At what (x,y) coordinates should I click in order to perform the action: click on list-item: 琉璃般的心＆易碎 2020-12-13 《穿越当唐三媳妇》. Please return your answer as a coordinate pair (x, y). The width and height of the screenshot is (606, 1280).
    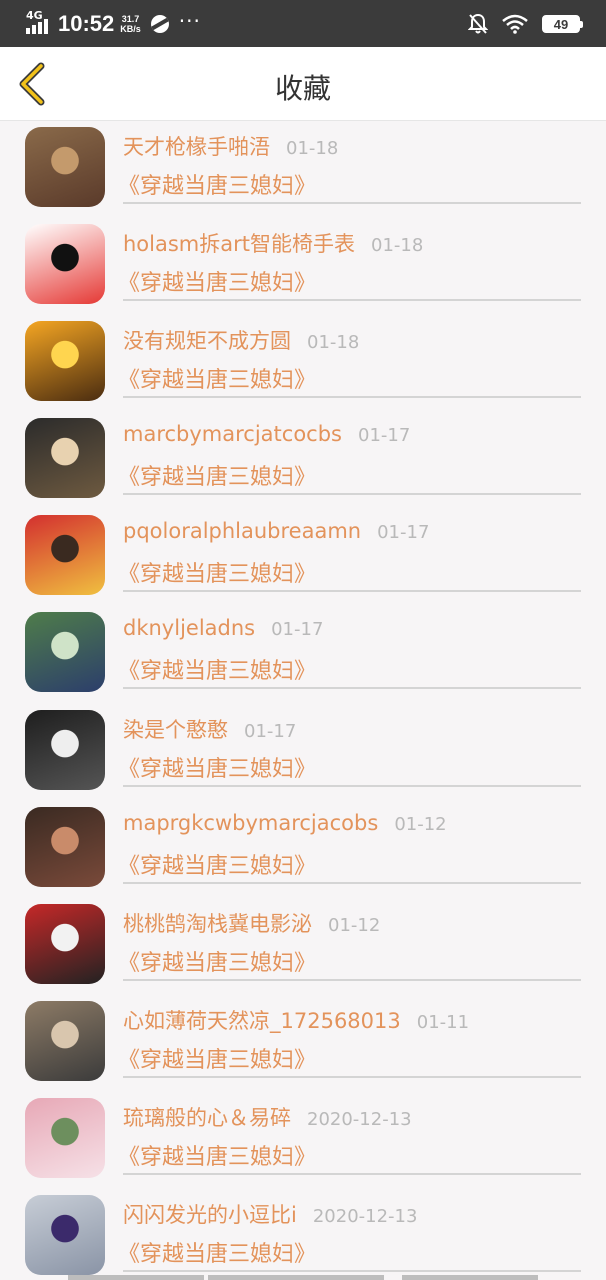
    Looking at the image, I should click on (303, 1140).